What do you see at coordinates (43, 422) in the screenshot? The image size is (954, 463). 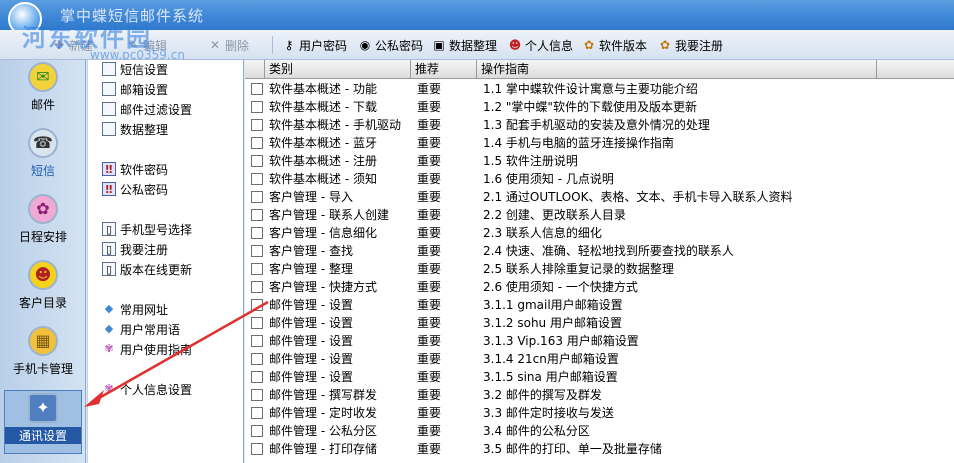 I see `nav-comm-settings: ✦ 通讯设置` at bounding box center [43, 422].